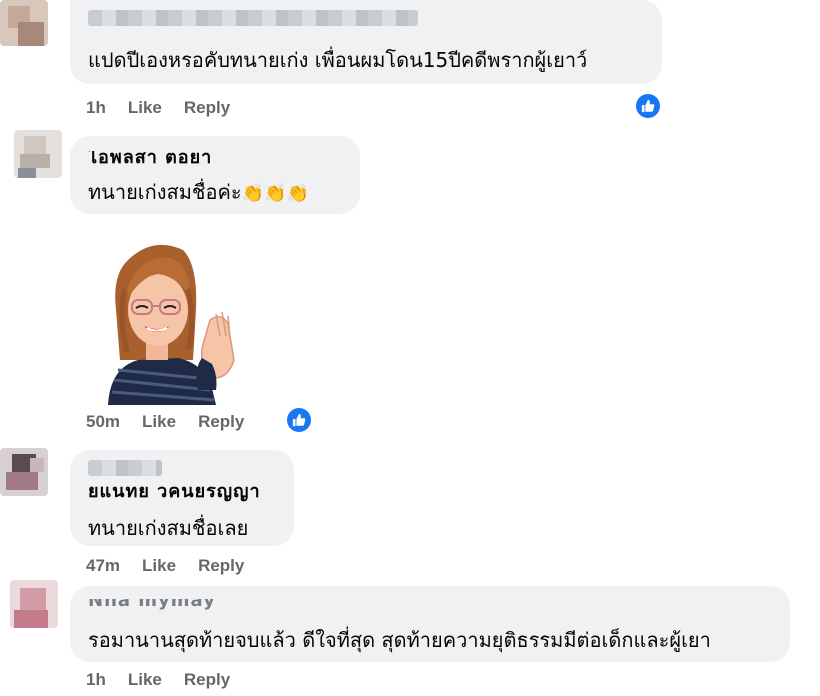 The image size is (820, 696). What do you see at coordinates (165, 192) in the screenshot?
I see `comment-text-body: ทนายเก่งสมชื่อค่ะ` at bounding box center [165, 192].